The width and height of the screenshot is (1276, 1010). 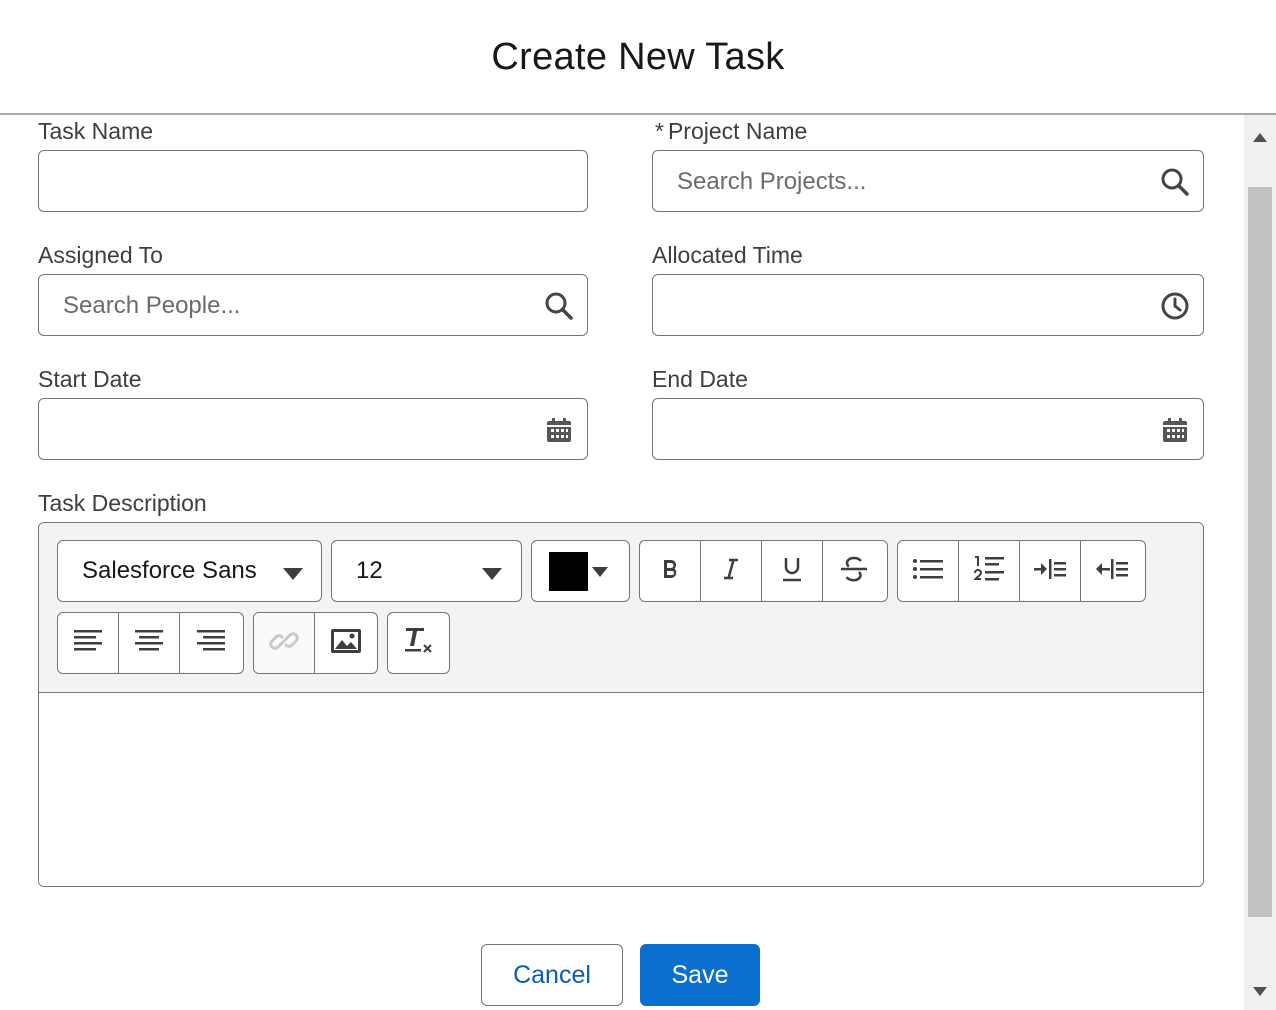 I want to click on scrollbar-thumb, so click(x=1260, y=552).